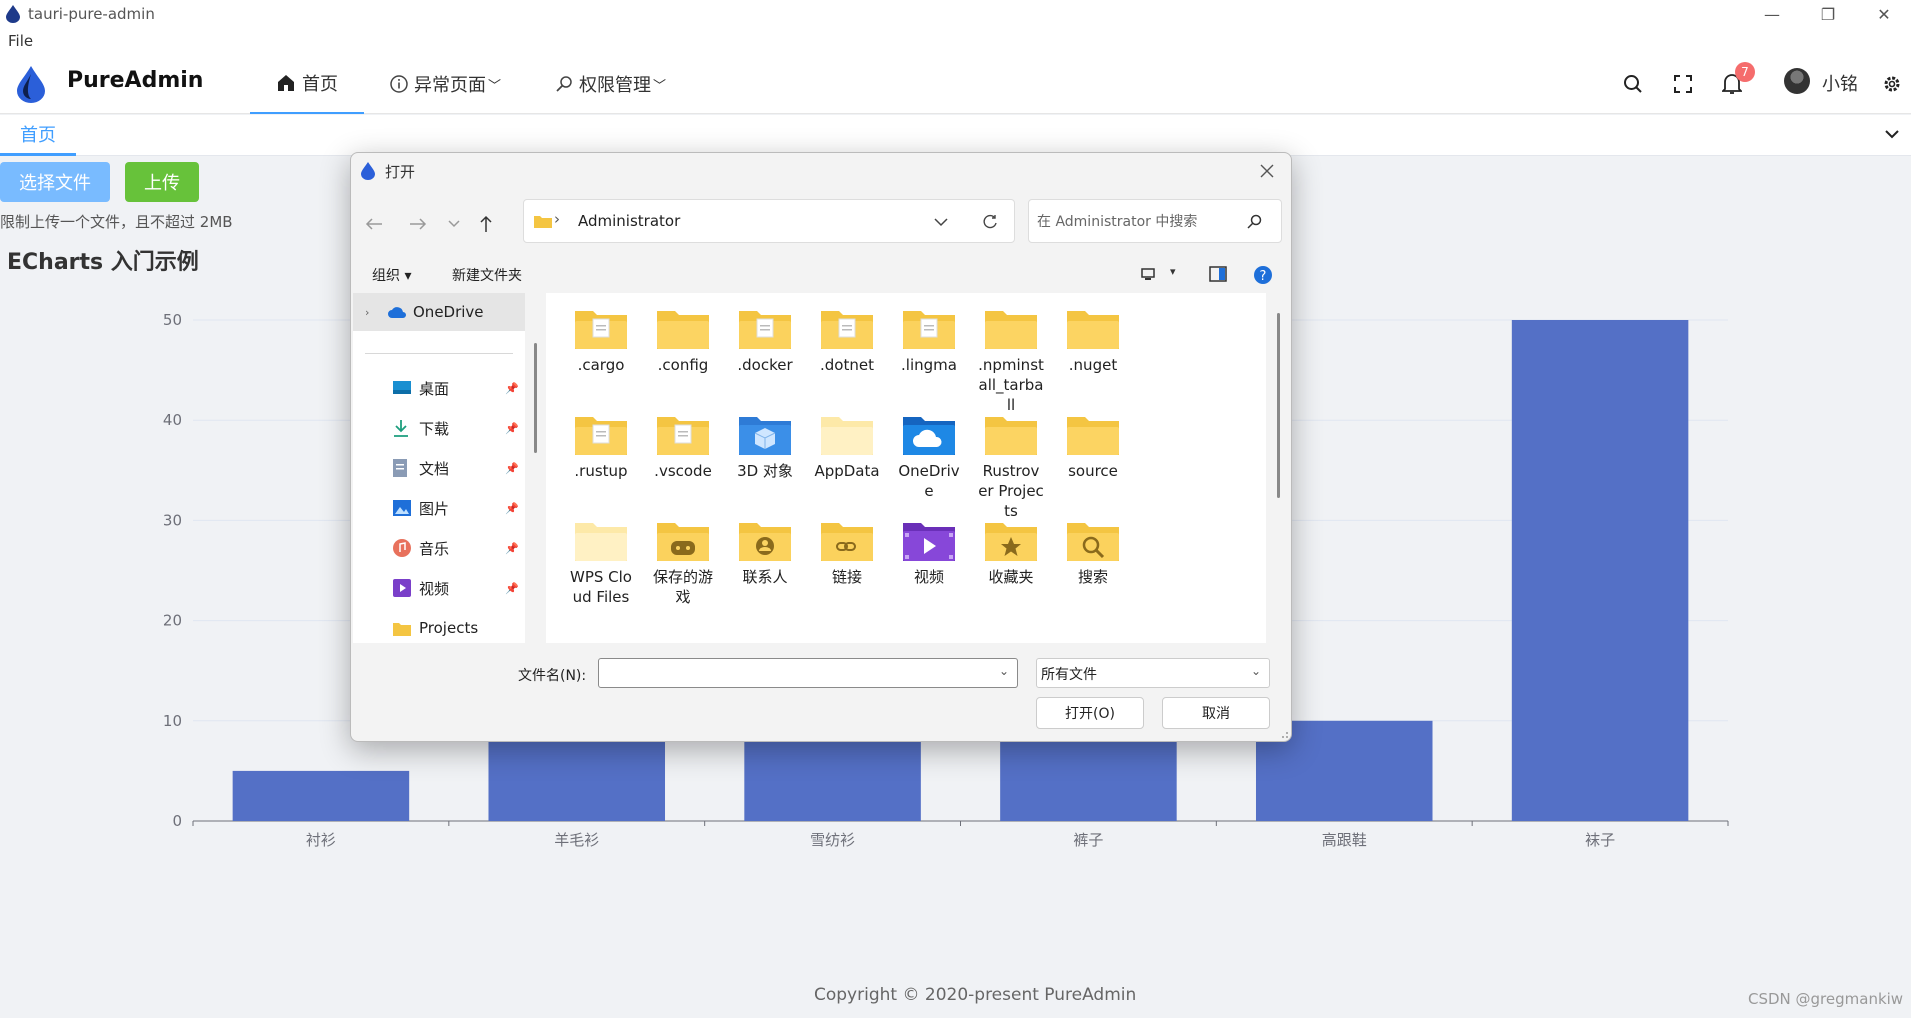 The width and height of the screenshot is (1911, 1018). Describe the element at coordinates (1218, 274) in the screenshot. I see `preview-pane-icon` at that location.